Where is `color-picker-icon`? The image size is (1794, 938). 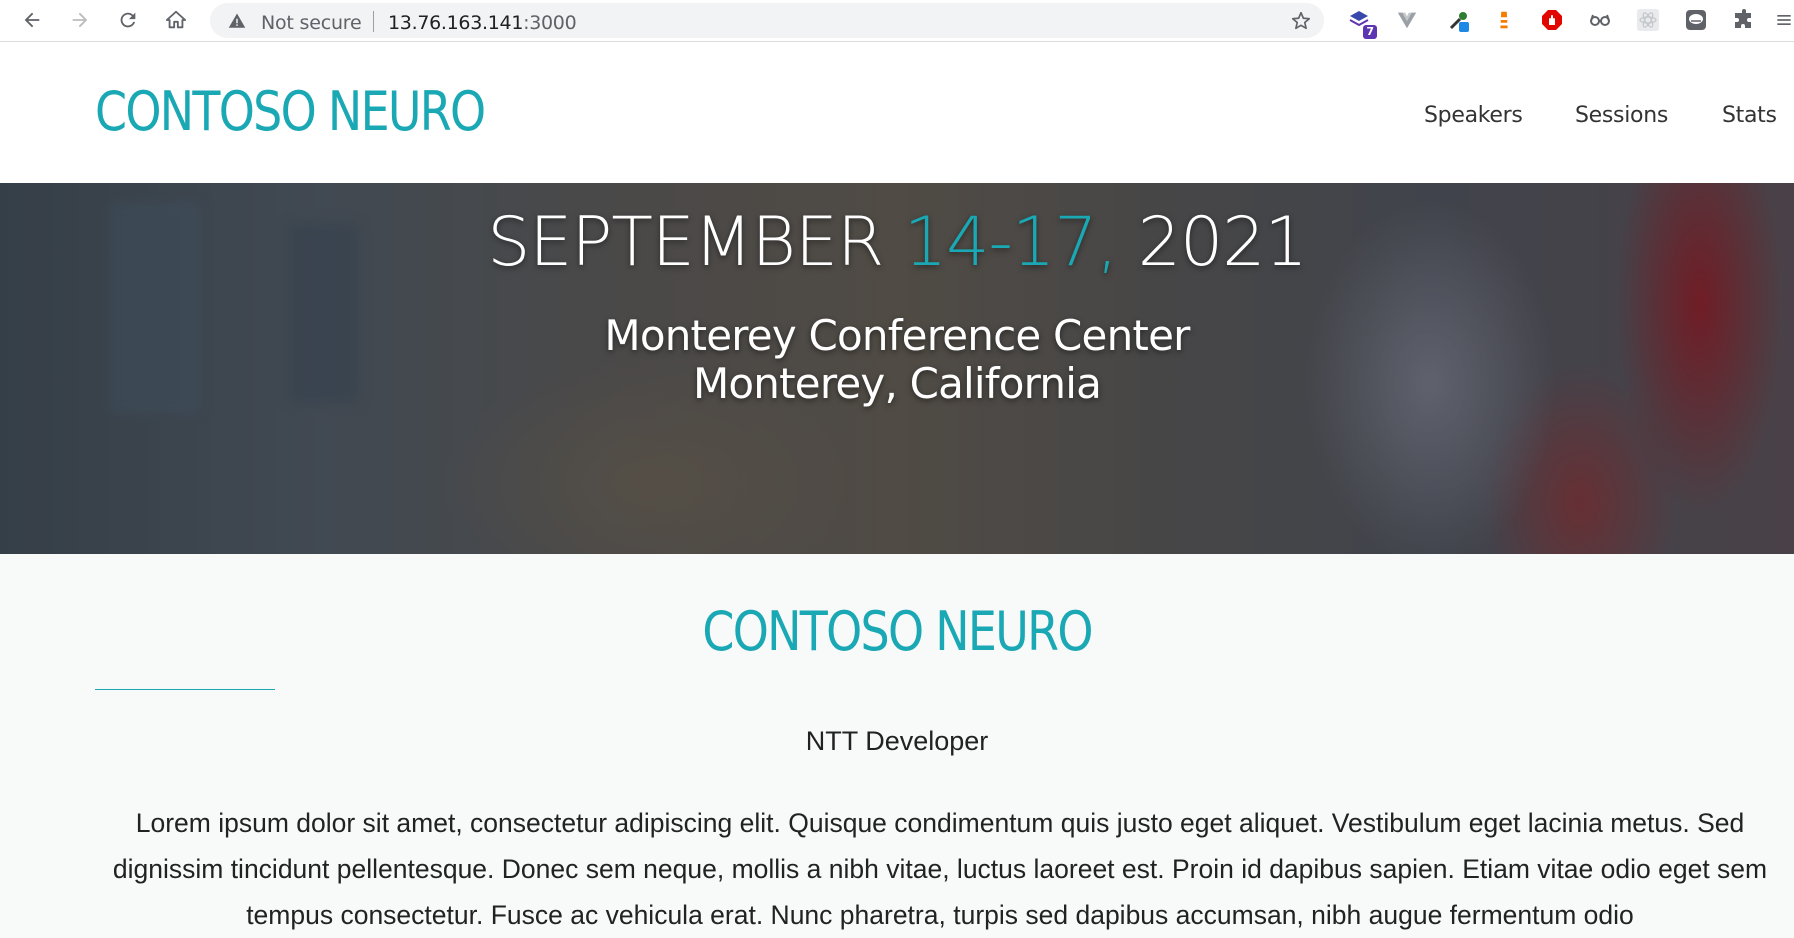
color-picker-icon is located at coordinates (1459, 20).